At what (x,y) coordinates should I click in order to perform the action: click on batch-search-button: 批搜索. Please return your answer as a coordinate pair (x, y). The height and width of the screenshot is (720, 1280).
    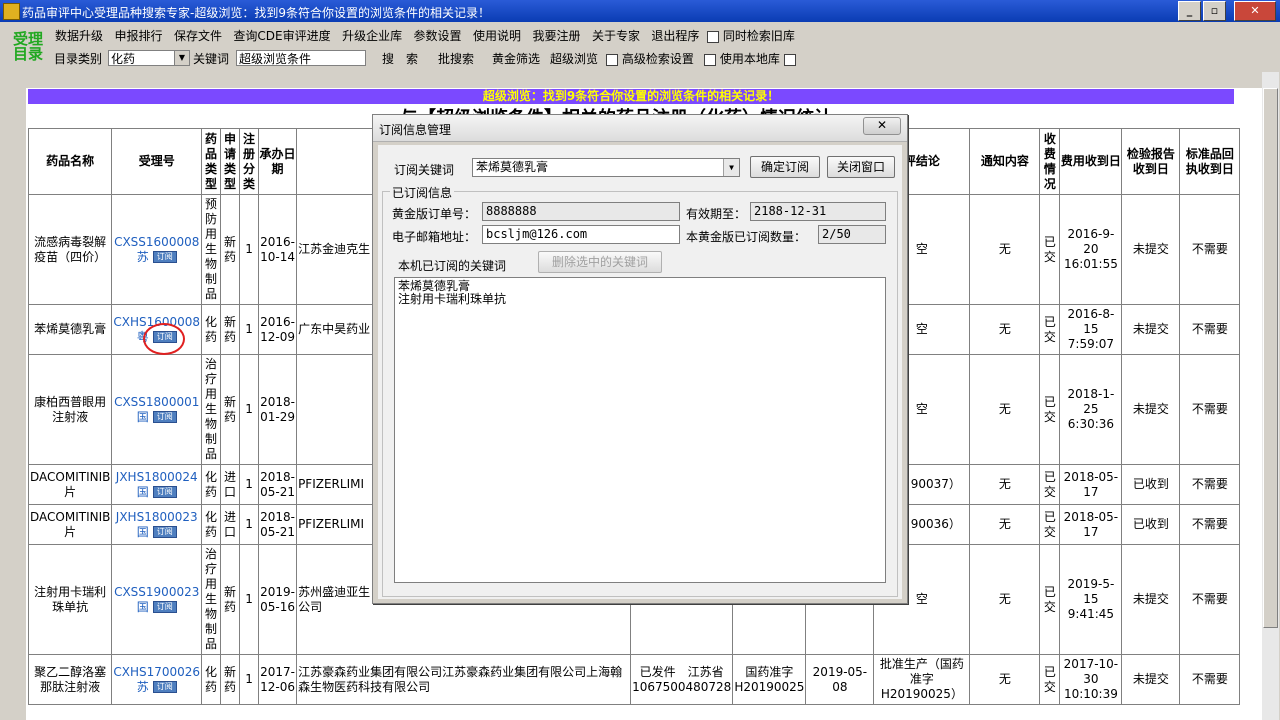
    Looking at the image, I should click on (456, 59).